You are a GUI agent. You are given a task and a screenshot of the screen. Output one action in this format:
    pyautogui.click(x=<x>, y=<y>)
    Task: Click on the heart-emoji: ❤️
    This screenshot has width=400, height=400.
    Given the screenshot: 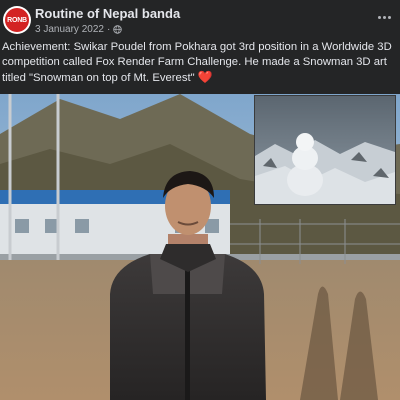 What is the action you would take?
    pyautogui.click(x=205, y=77)
    